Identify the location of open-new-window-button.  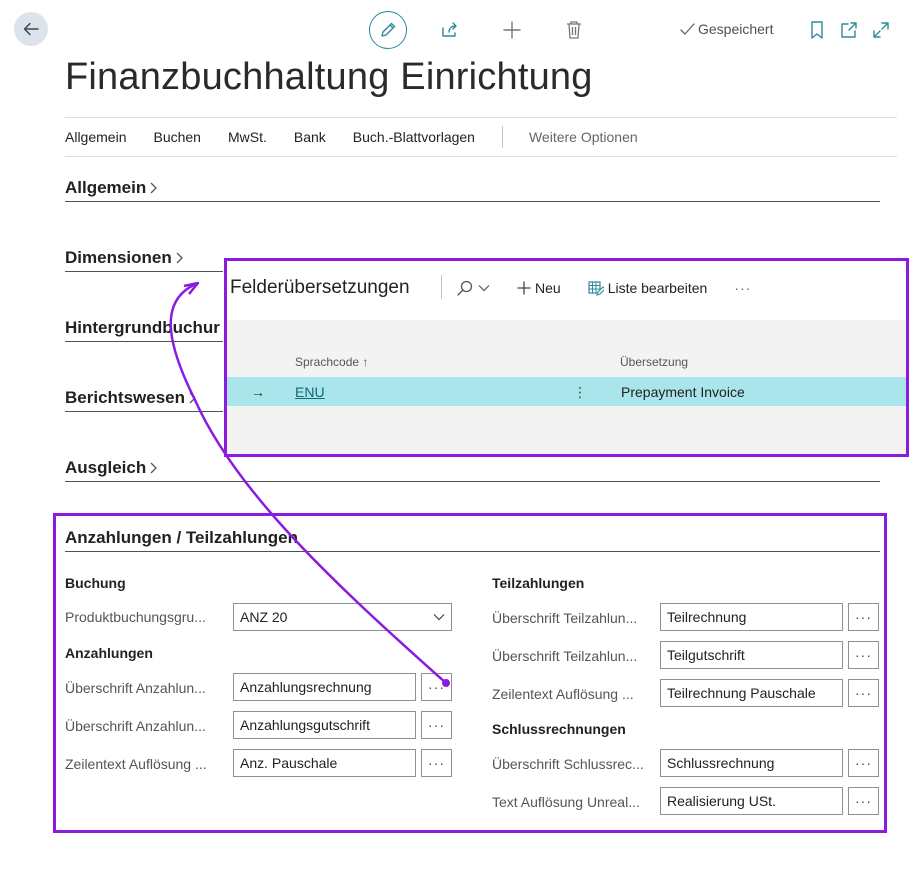
(849, 30).